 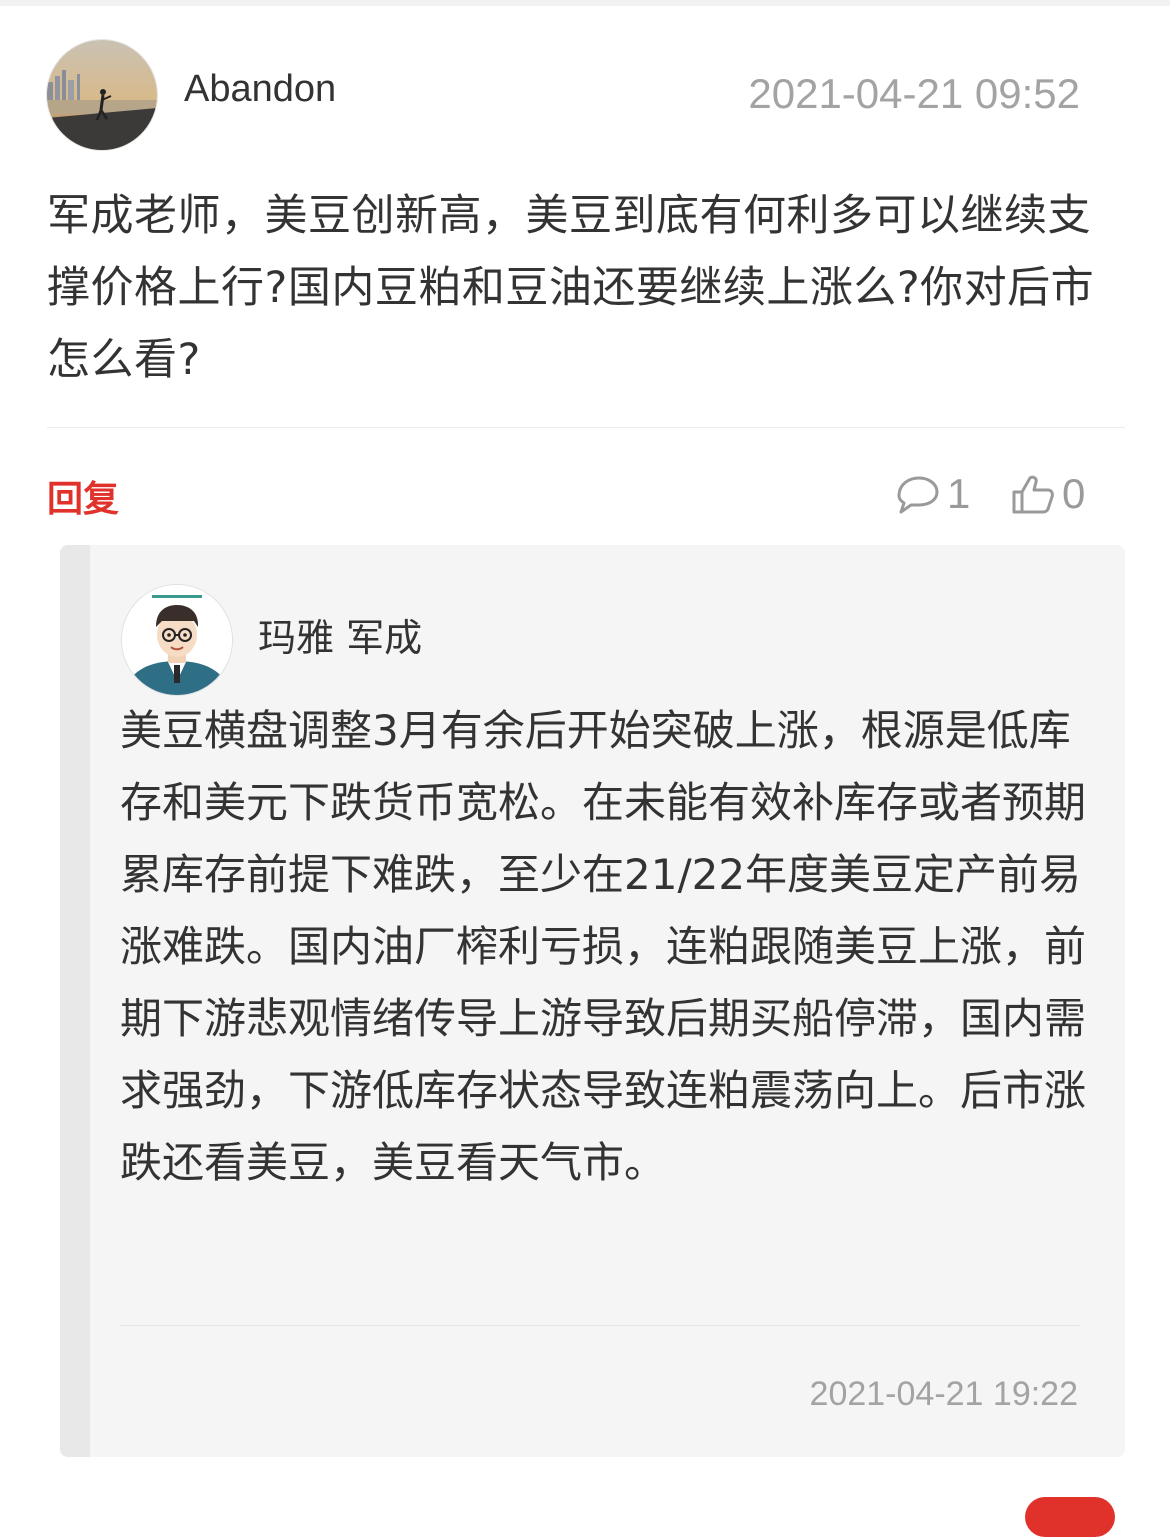 I want to click on reply-divider, so click(x=600, y=1325).